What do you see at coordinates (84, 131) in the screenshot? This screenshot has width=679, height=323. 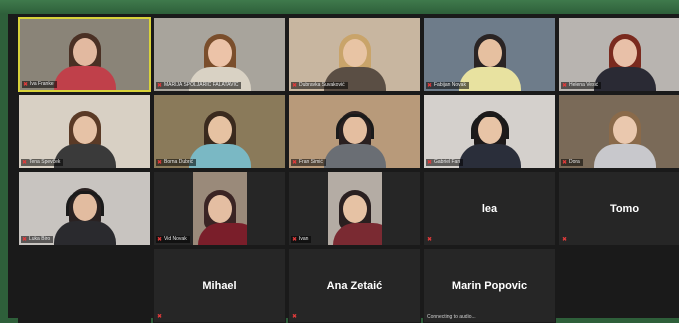 I see `participant-tile: ✖ Tena Spevček` at bounding box center [84, 131].